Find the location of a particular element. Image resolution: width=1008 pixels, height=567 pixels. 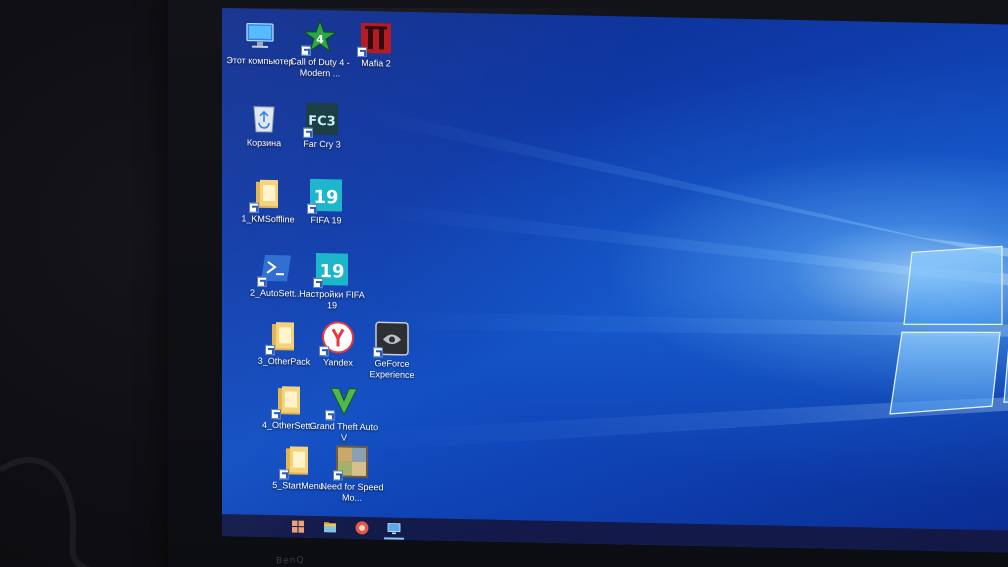

cable-icon is located at coordinates (45, 512).